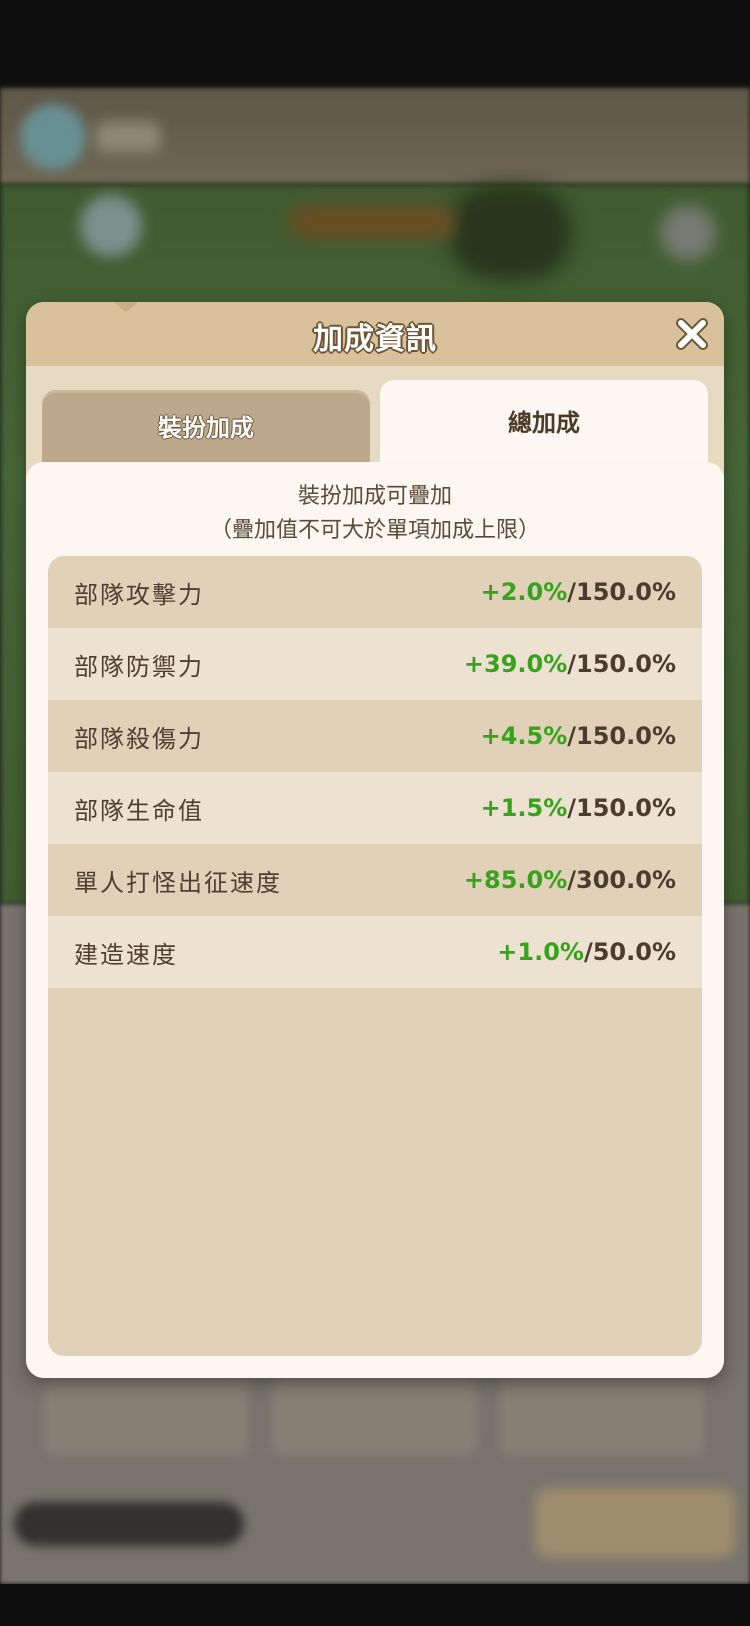  What do you see at coordinates (375, 736) in the screenshot?
I see `stat-row-lethality: 部隊殺傷力 +4.5%/150.0%` at bounding box center [375, 736].